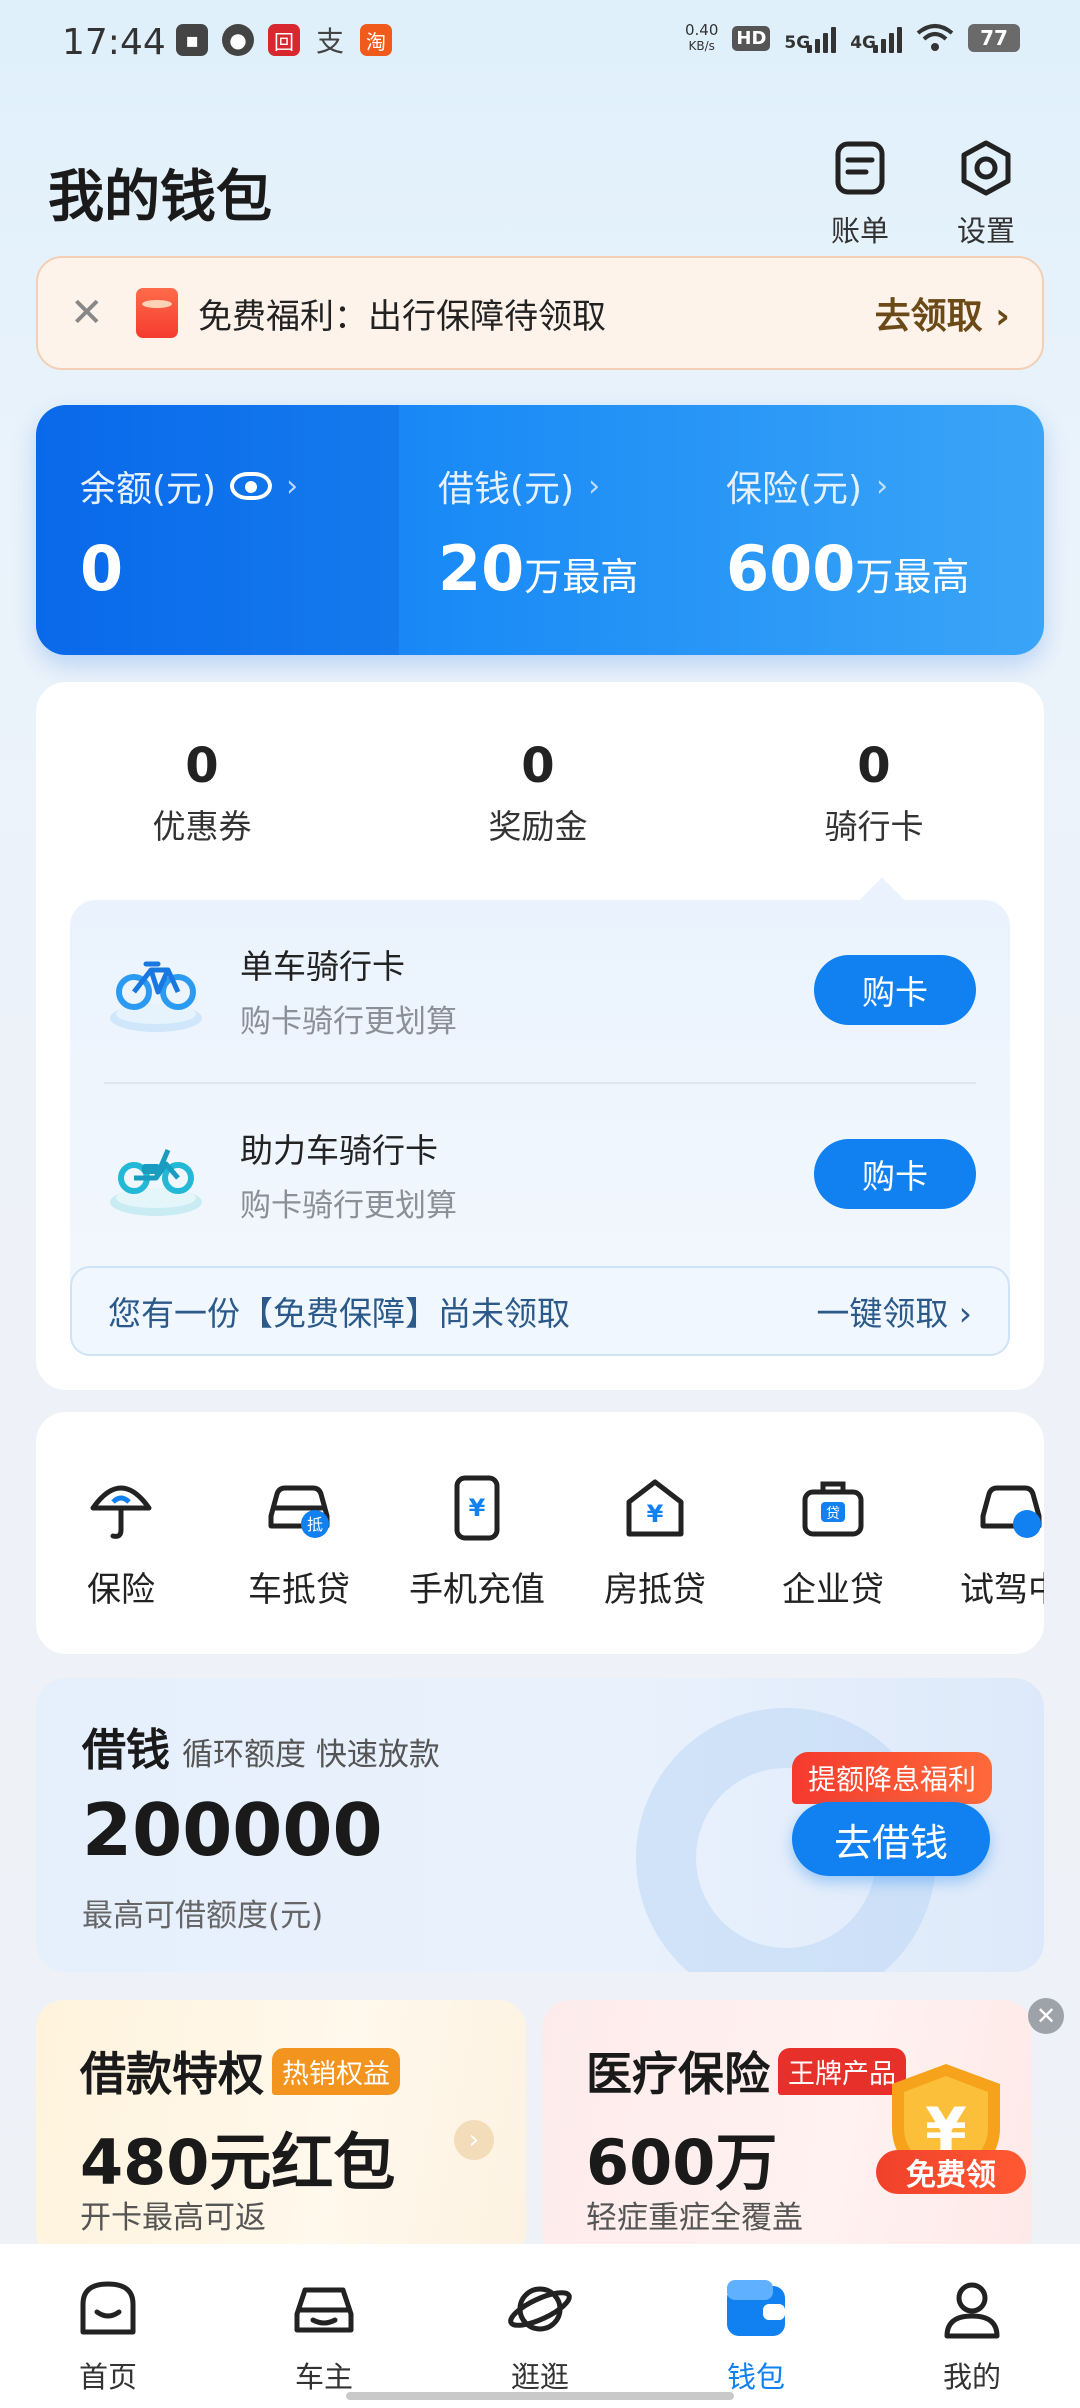 Image resolution: width=1080 pixels, height=2408 pixels. I want to click on wifi-icon, so click(935, 37).